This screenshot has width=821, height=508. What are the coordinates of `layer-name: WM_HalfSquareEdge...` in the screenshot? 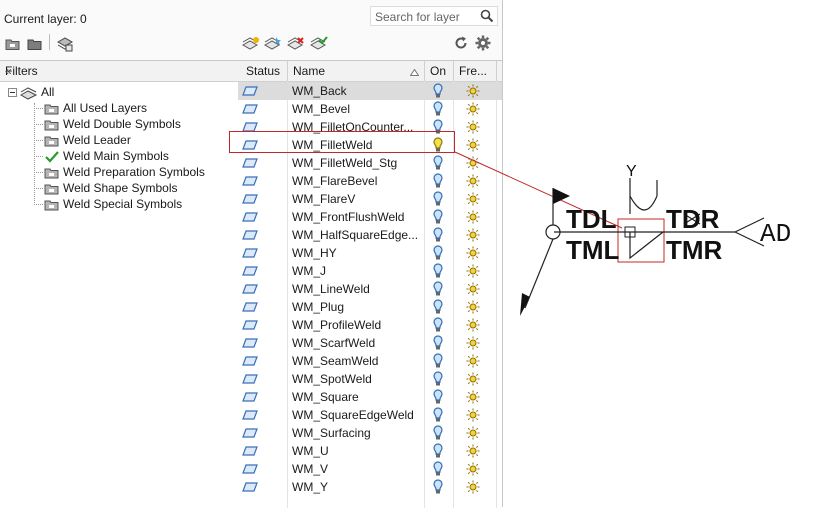 It's located at (355, 235).